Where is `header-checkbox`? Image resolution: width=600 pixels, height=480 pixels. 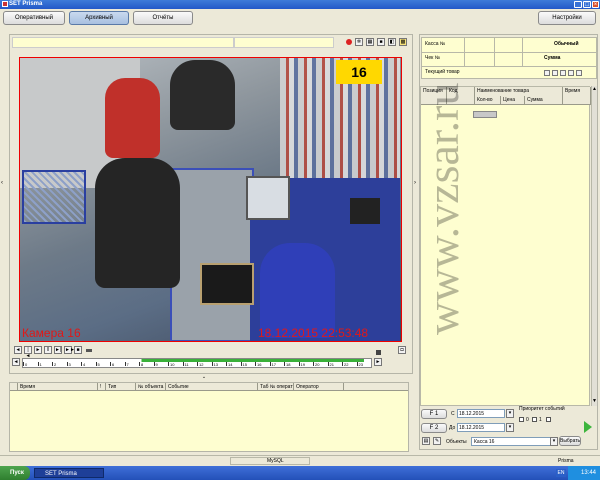 header-checkbox is located at coordinates (14, 386).